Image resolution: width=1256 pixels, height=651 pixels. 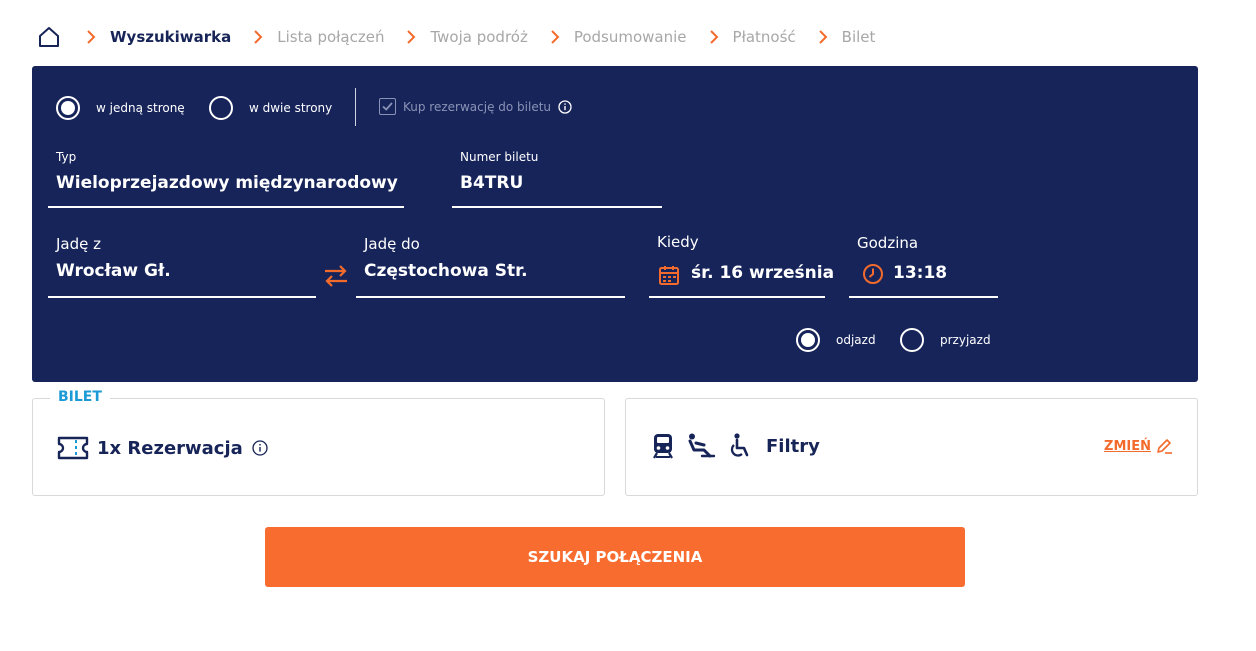 I want to click on to-station-label: Jadę do, so click(x=392, y=244).